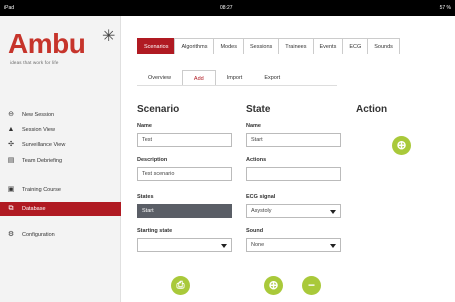  Describe the element at coordinates (38, 130) in the screenshot. I see `sidebar-item-label: Session View` at that location.